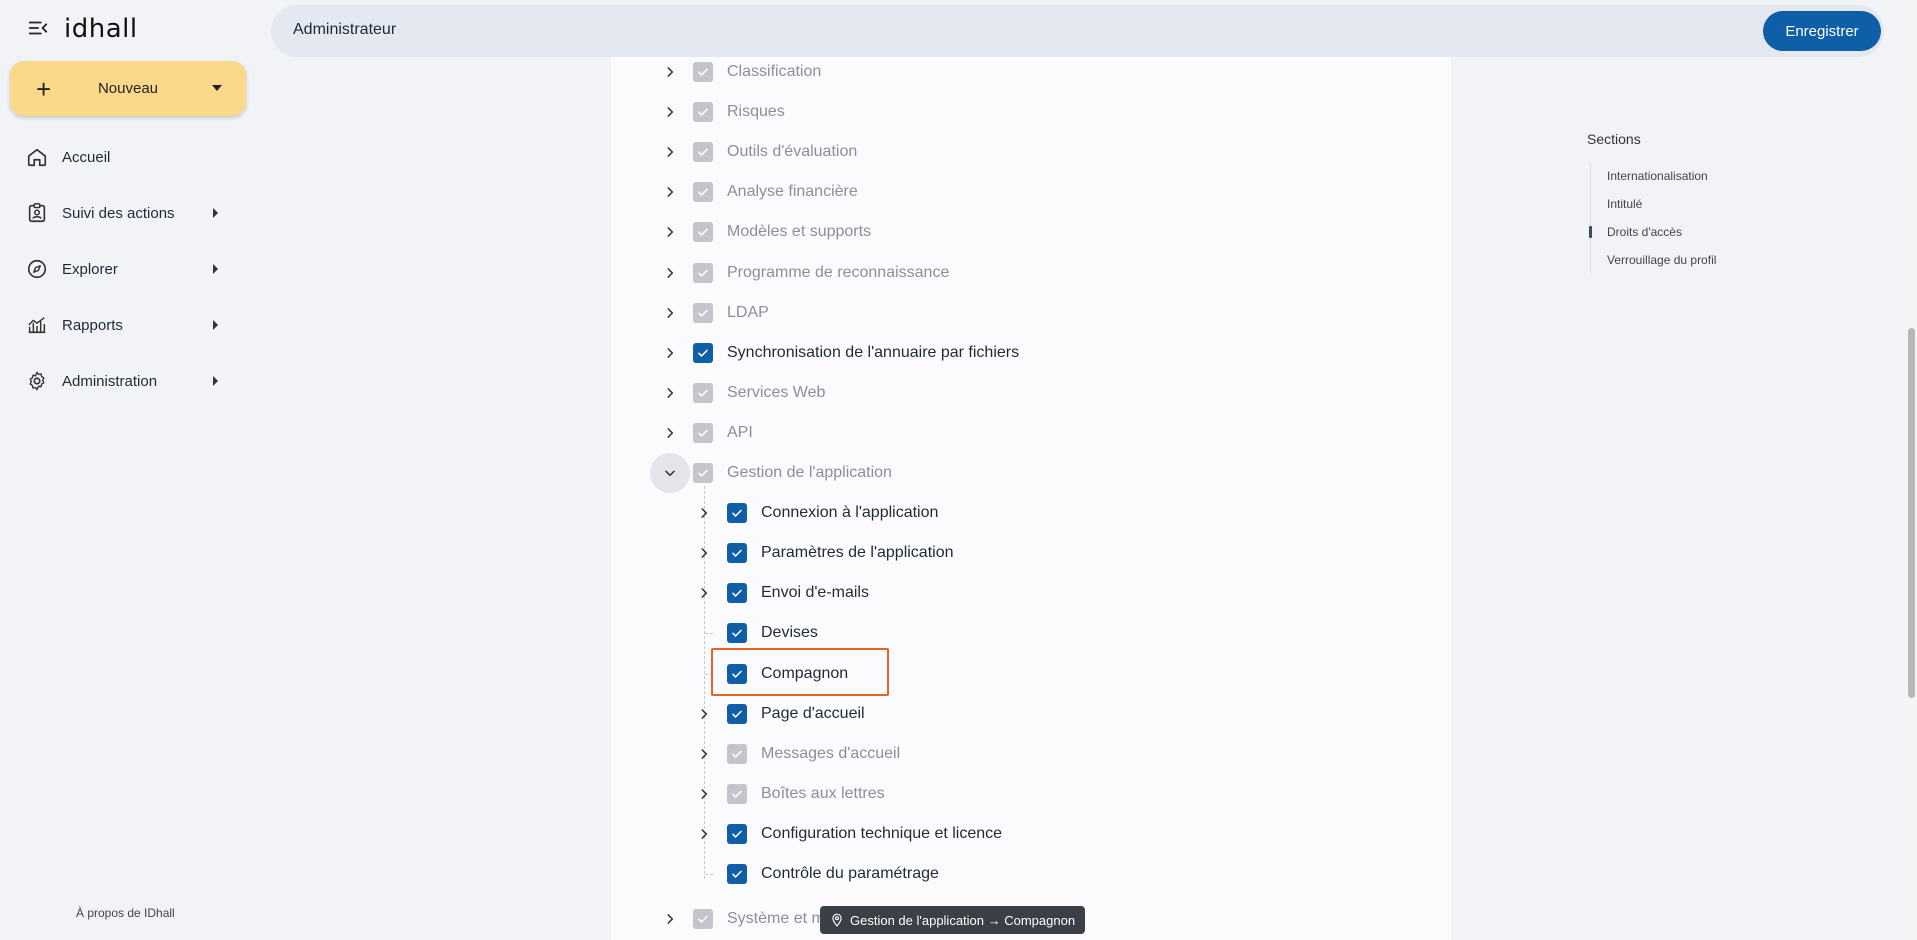 The image size is (1917, 940). What do you see at coordinates (126, 157) in the screenshot?
I see `sidebar-item-accueil: Accueil` at bounding box center [126, 157].